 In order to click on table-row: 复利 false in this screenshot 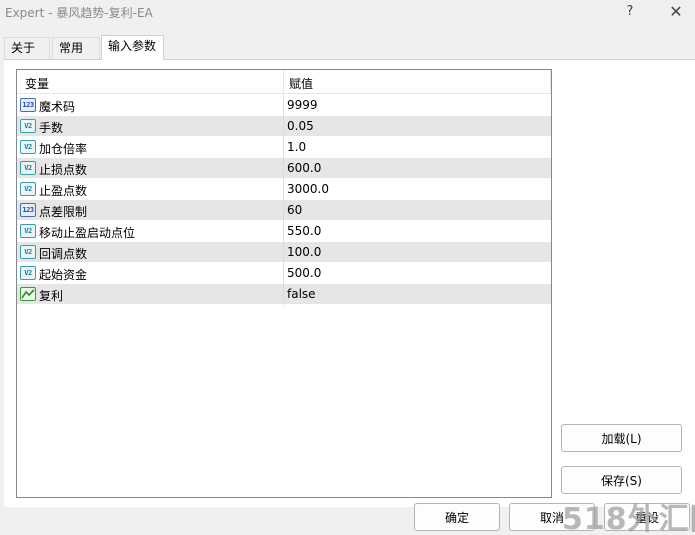, I will do `click(284, 294)`.